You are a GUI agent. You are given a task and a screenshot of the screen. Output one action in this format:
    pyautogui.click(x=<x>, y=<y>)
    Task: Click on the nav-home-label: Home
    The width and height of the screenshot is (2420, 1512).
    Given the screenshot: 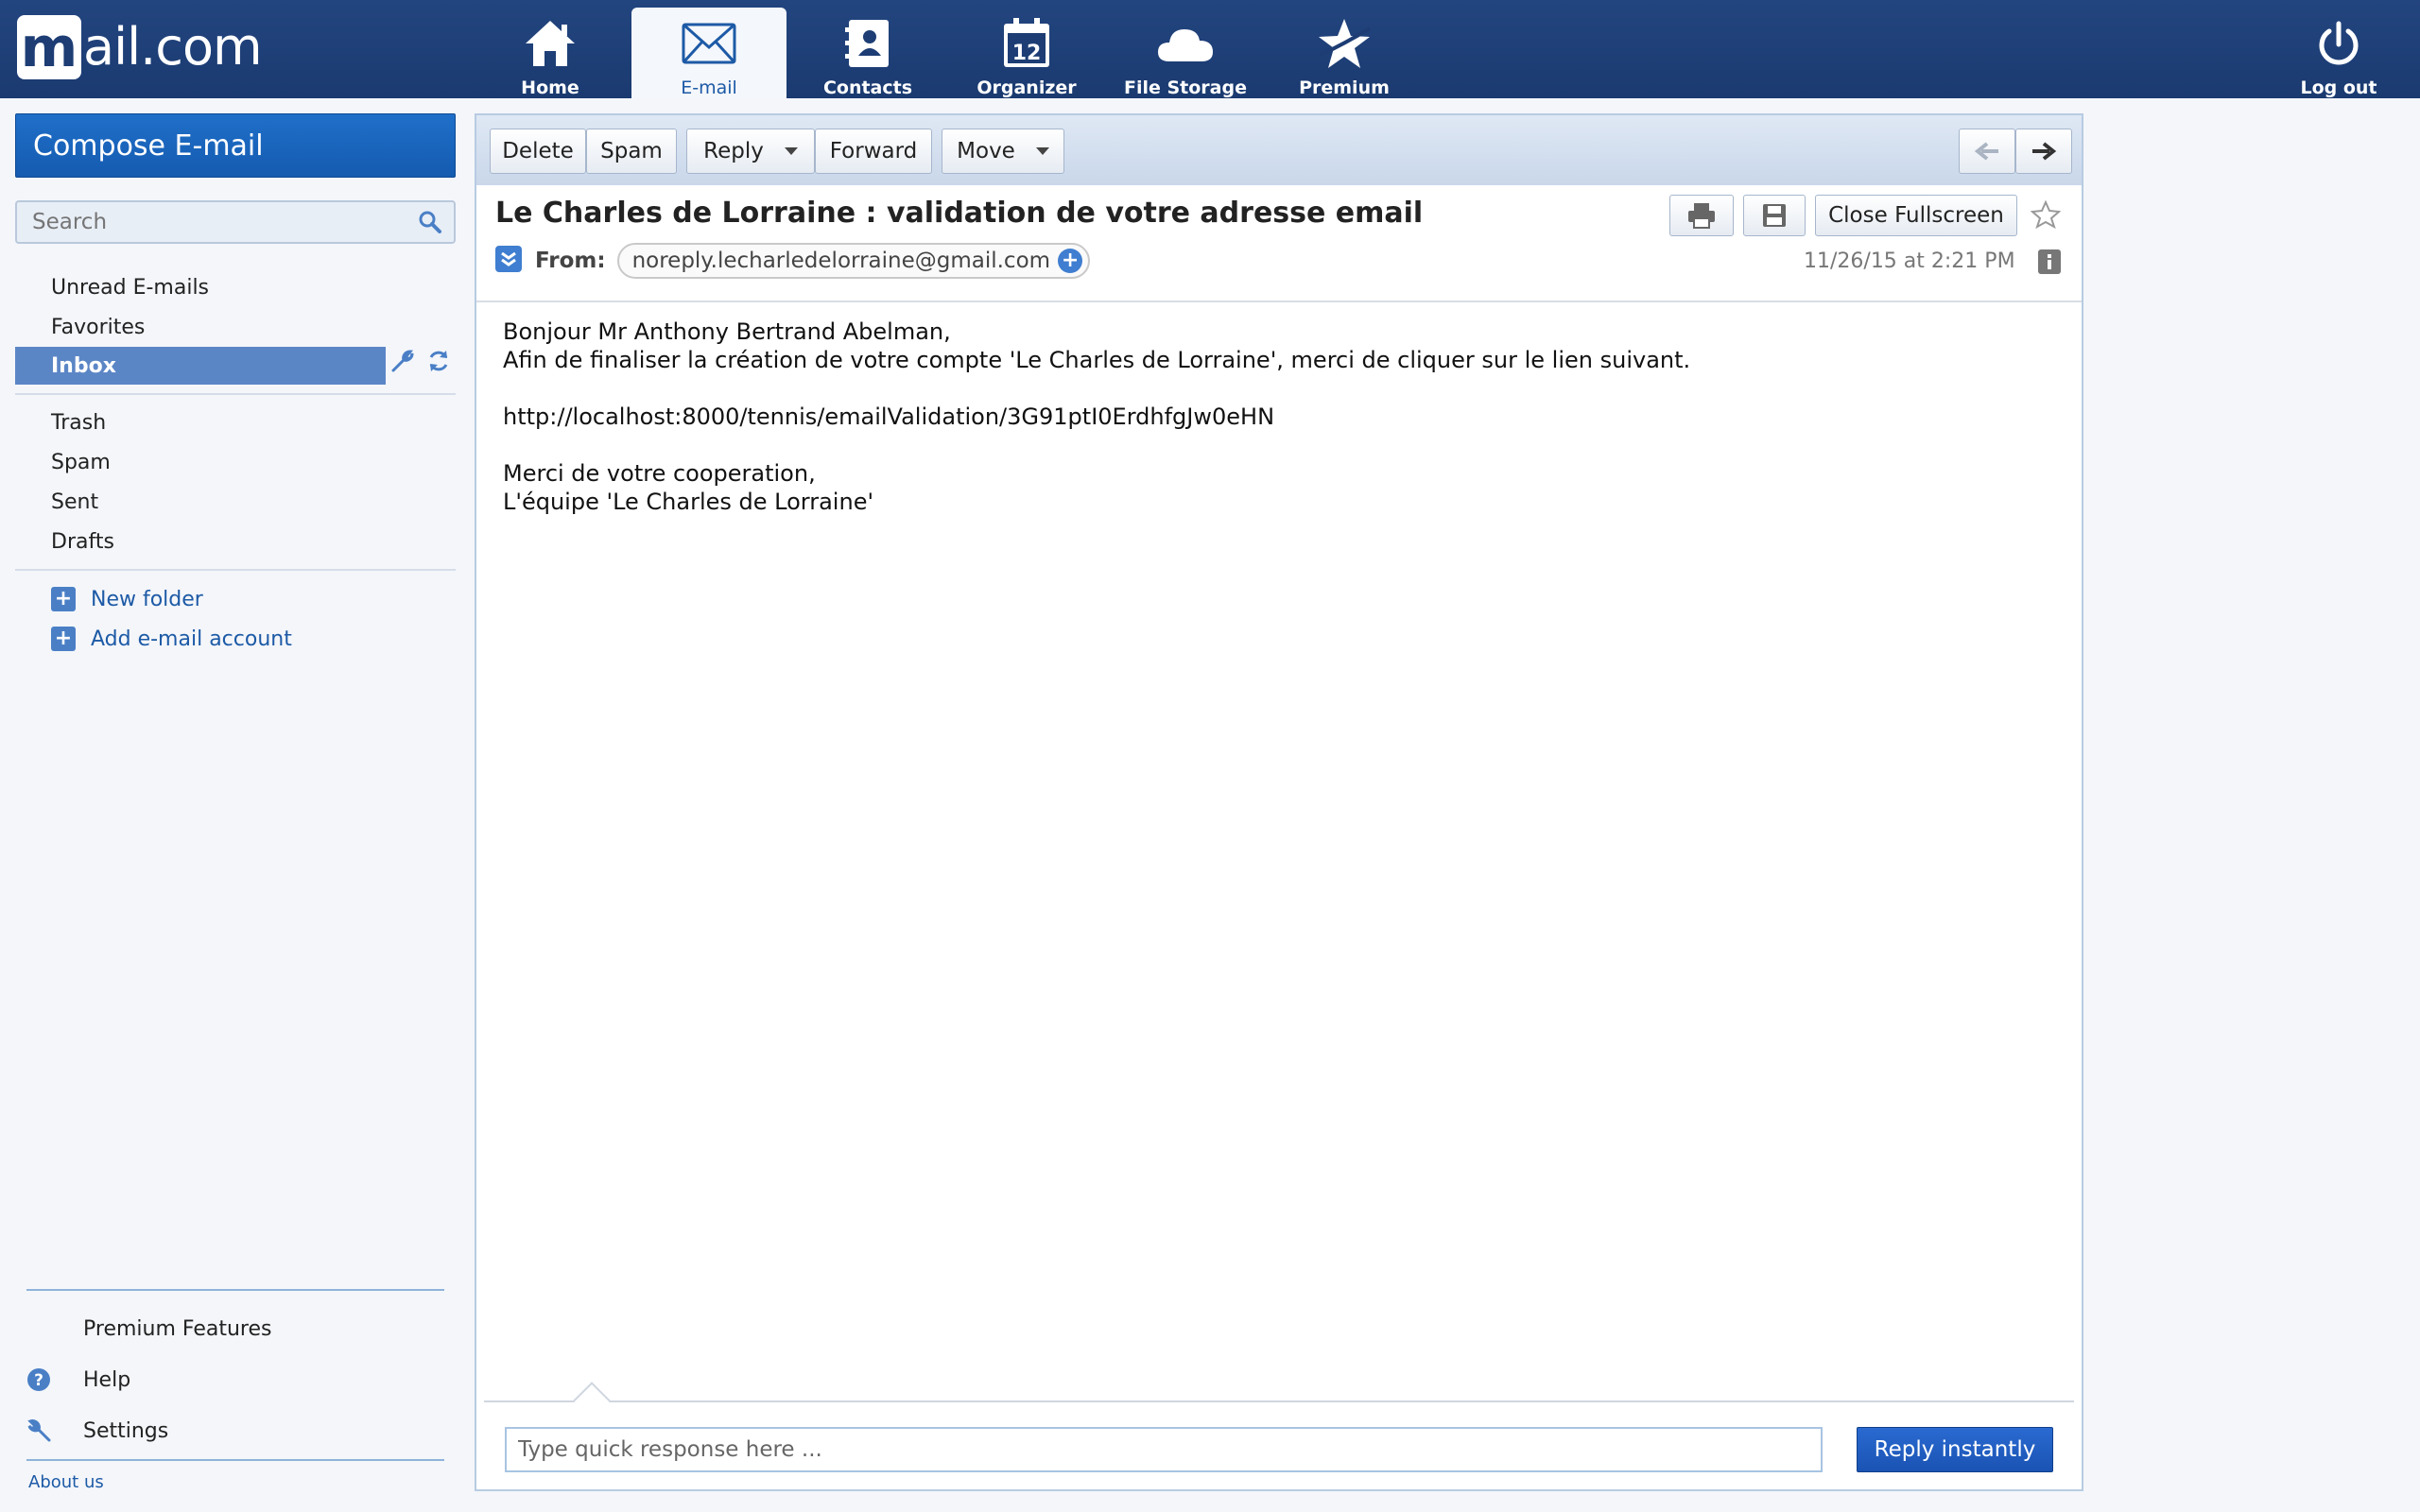 What is the action you would take?
    pyautogui.click(x=550, y=87)
    